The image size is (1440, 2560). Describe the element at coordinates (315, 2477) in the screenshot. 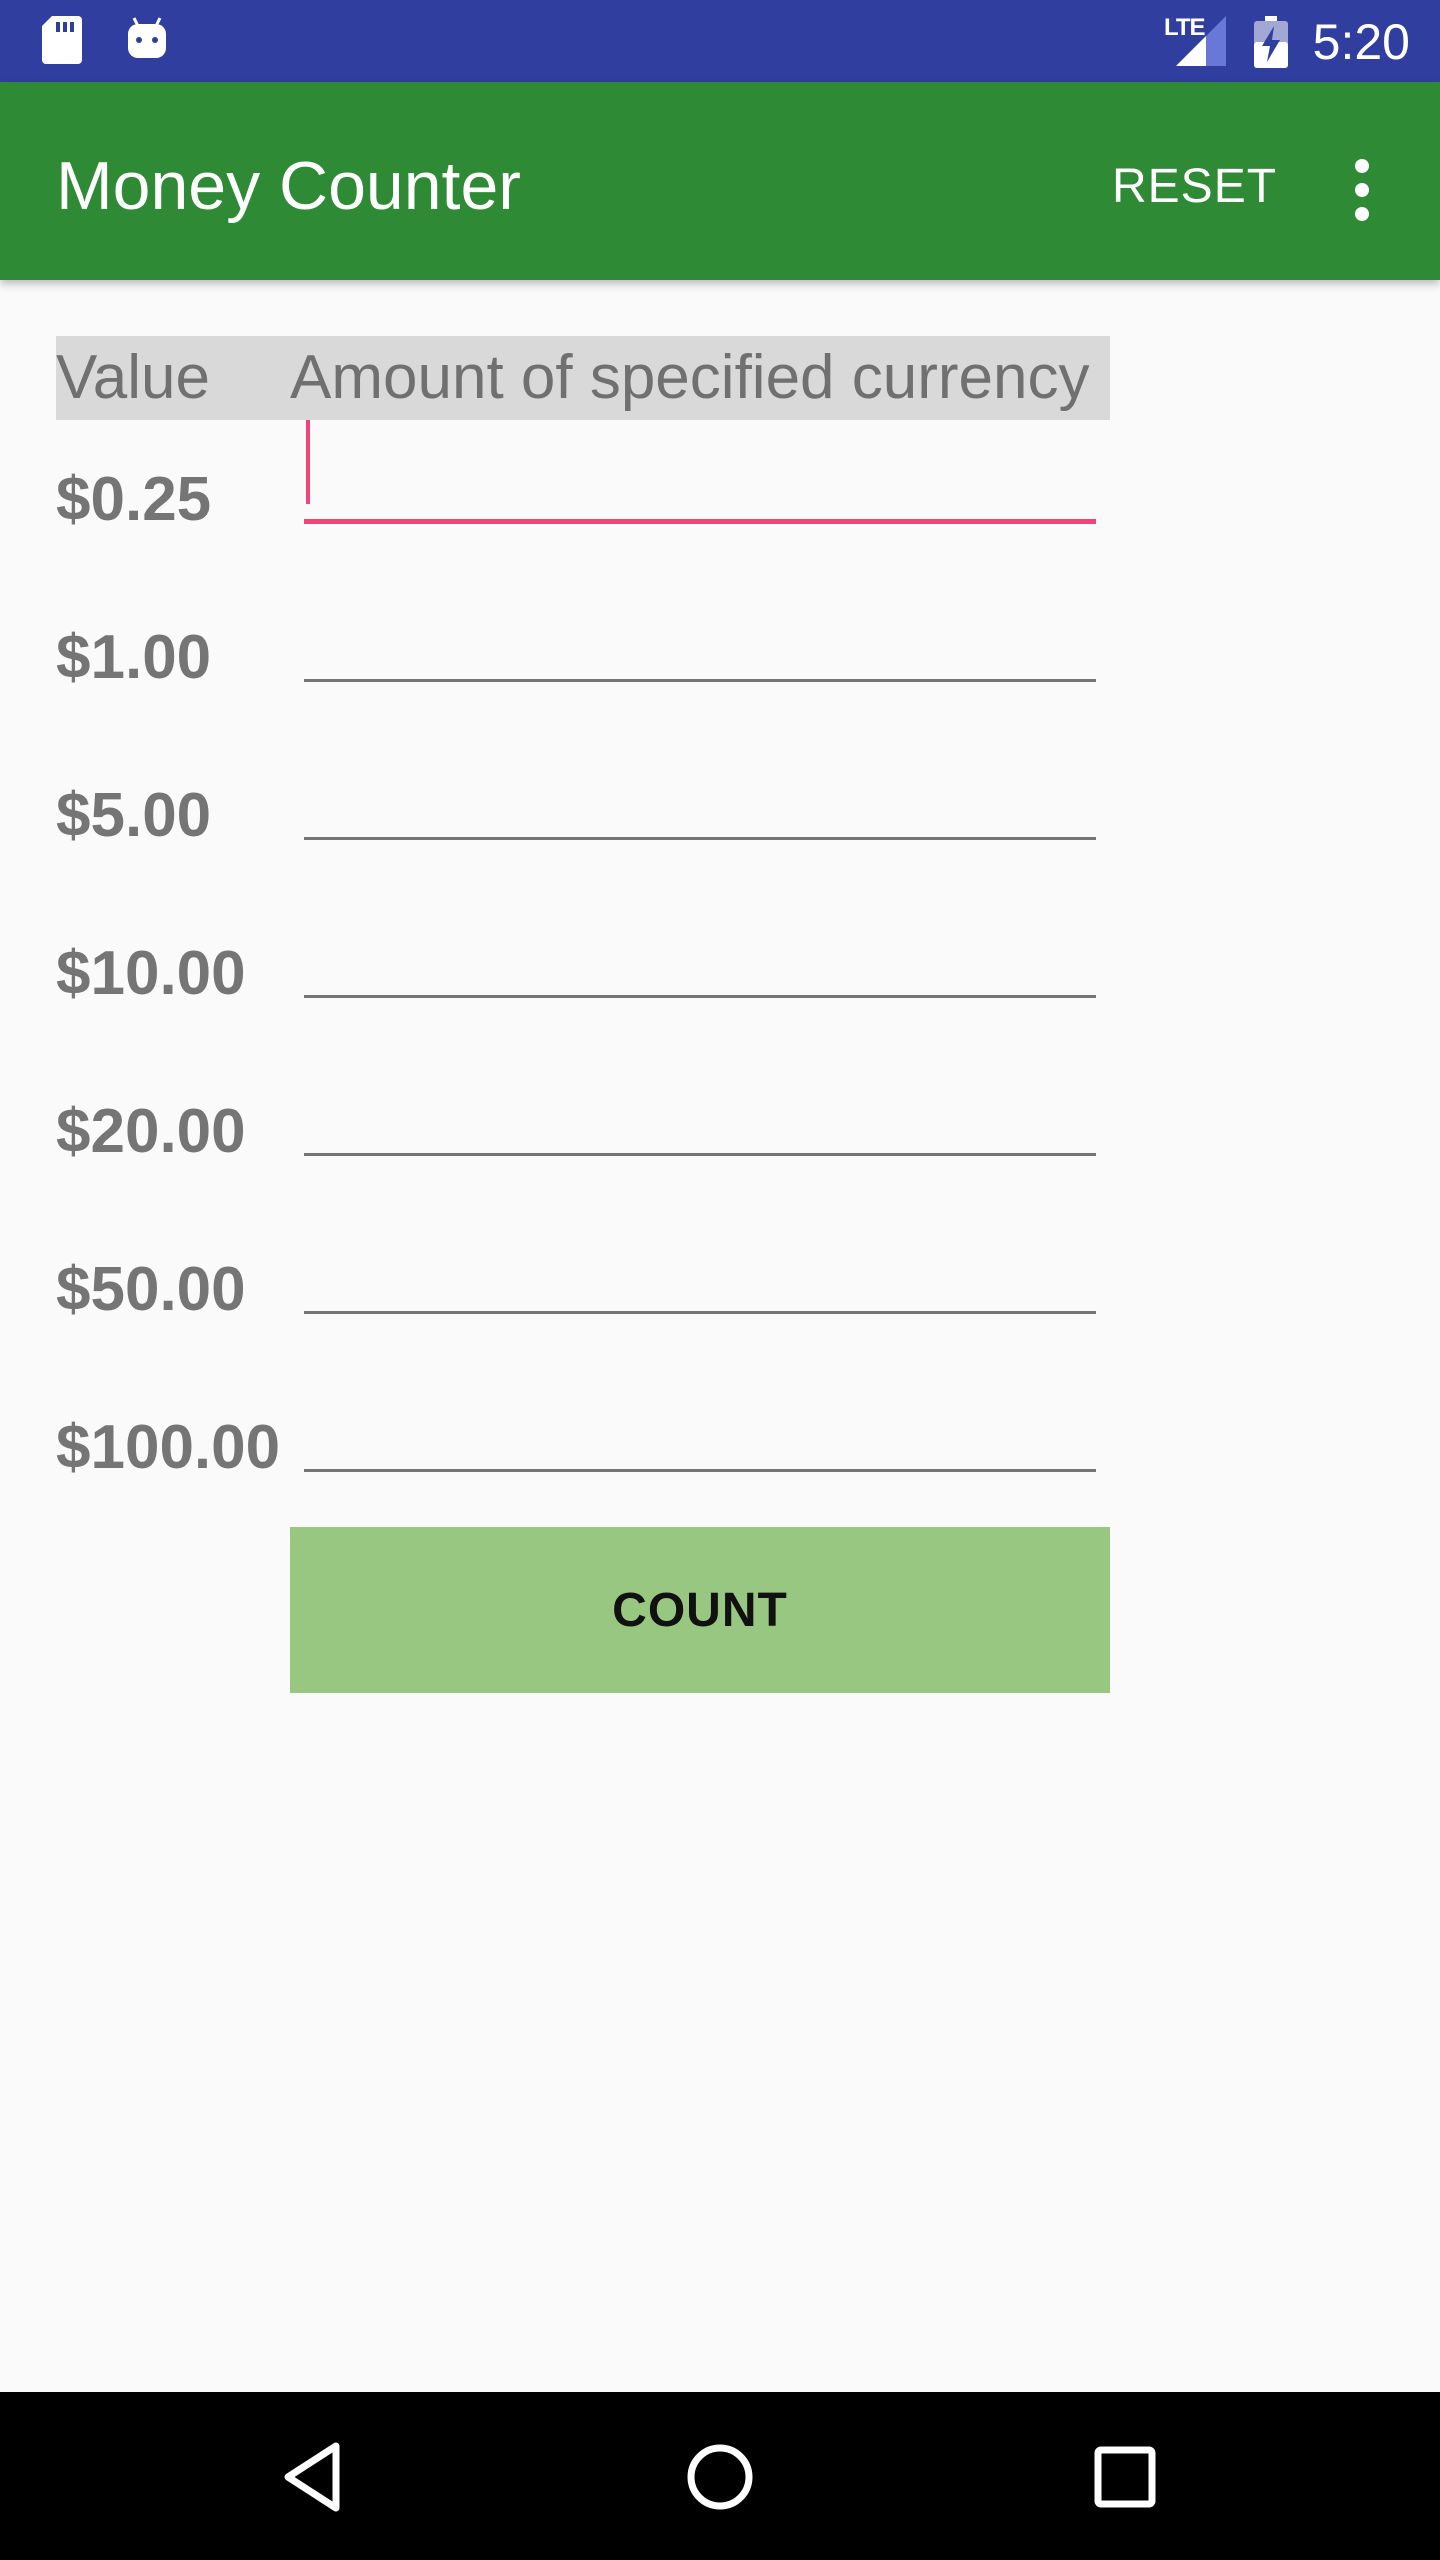

I see `back-icon` at that location.